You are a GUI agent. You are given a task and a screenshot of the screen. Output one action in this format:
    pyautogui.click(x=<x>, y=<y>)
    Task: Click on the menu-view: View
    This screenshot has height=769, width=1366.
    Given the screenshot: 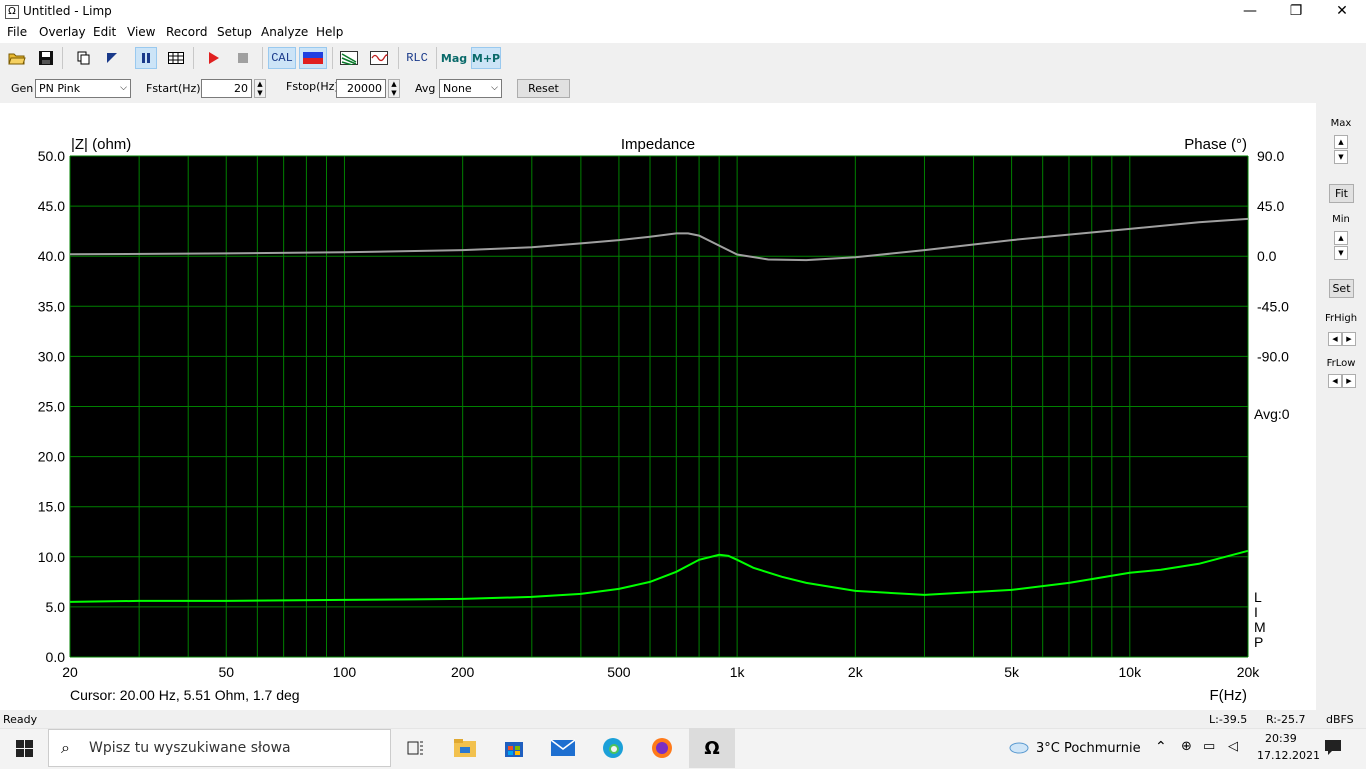 What is the action you would take?
    pyautogui.click(x=141, y=32)
    